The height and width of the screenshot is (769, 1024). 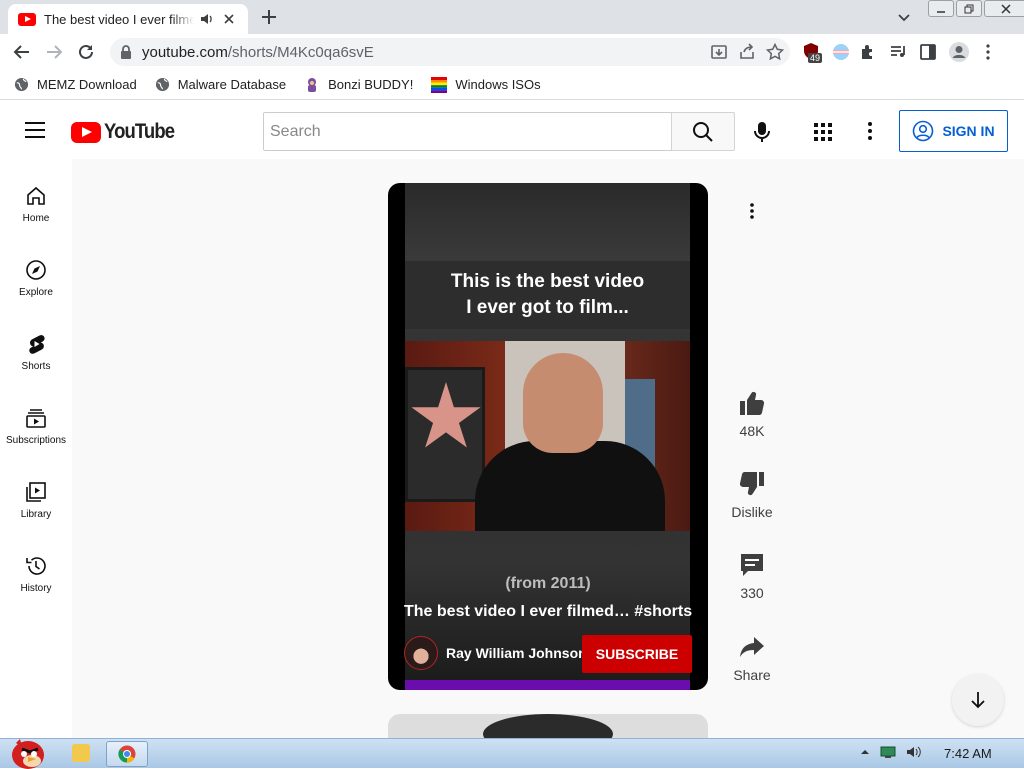 I want to click on microphone-icon, so click(x=762, y=132).